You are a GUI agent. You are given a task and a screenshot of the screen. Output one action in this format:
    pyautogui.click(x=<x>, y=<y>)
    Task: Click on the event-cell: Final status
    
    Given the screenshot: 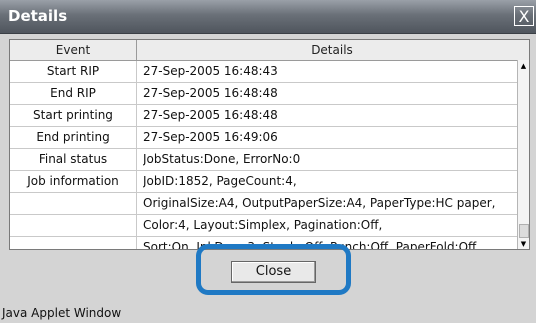 What is the action you would take?
    pyautogui.click(x=73, y=159)
    